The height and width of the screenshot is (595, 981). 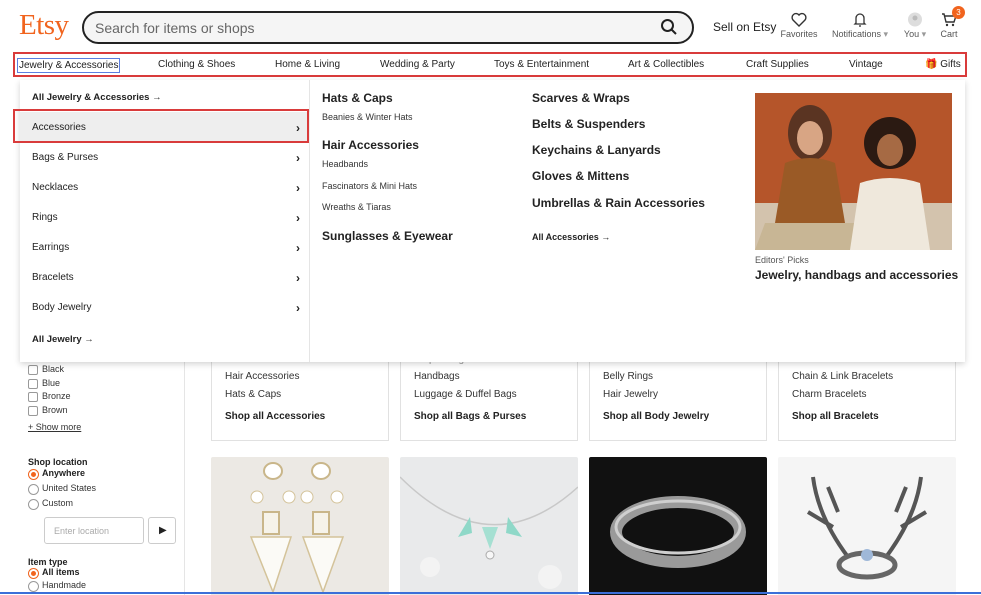 I want to click on all-jewelry-accessories-link: All Jewelry & Accessories →, so click(x=165, y=97).